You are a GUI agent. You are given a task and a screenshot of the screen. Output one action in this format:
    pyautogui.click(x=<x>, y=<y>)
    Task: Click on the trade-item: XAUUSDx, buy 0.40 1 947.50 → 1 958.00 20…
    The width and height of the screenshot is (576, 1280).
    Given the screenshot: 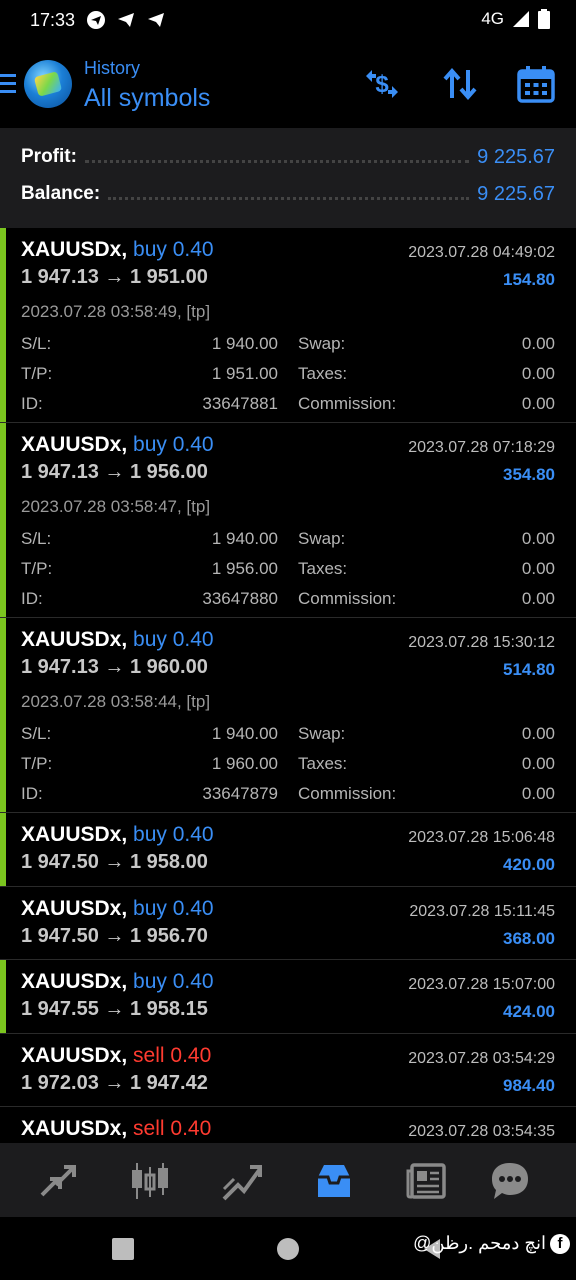 What is the action you would take?
    pyautogui.click(x=288, y=850)
    